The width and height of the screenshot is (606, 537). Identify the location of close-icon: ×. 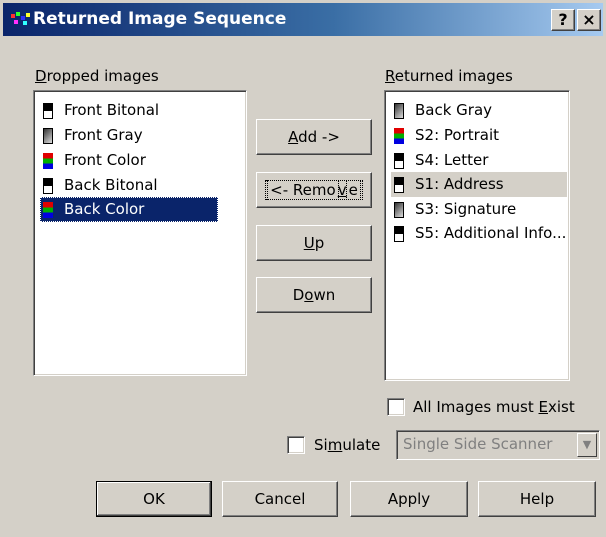
(589, 19).